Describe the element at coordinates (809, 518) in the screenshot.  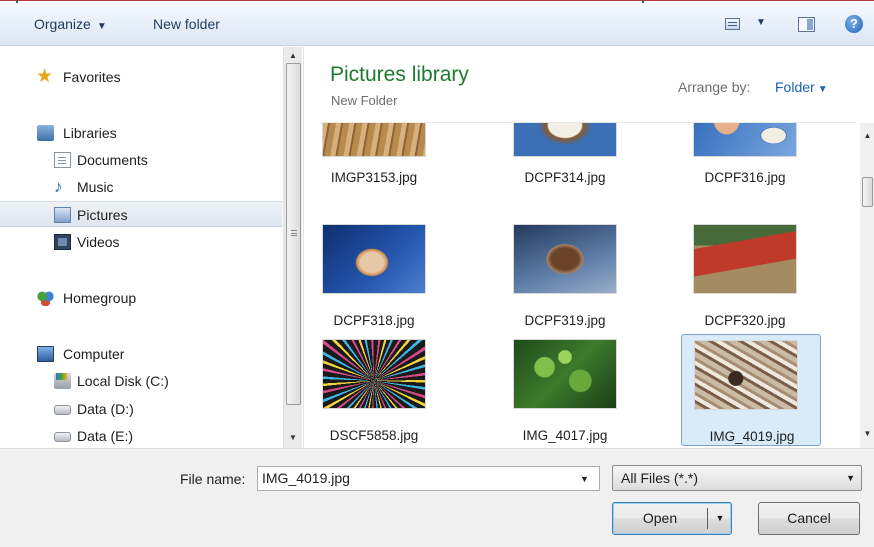
I see `cancel-button: Cancel` at that location.